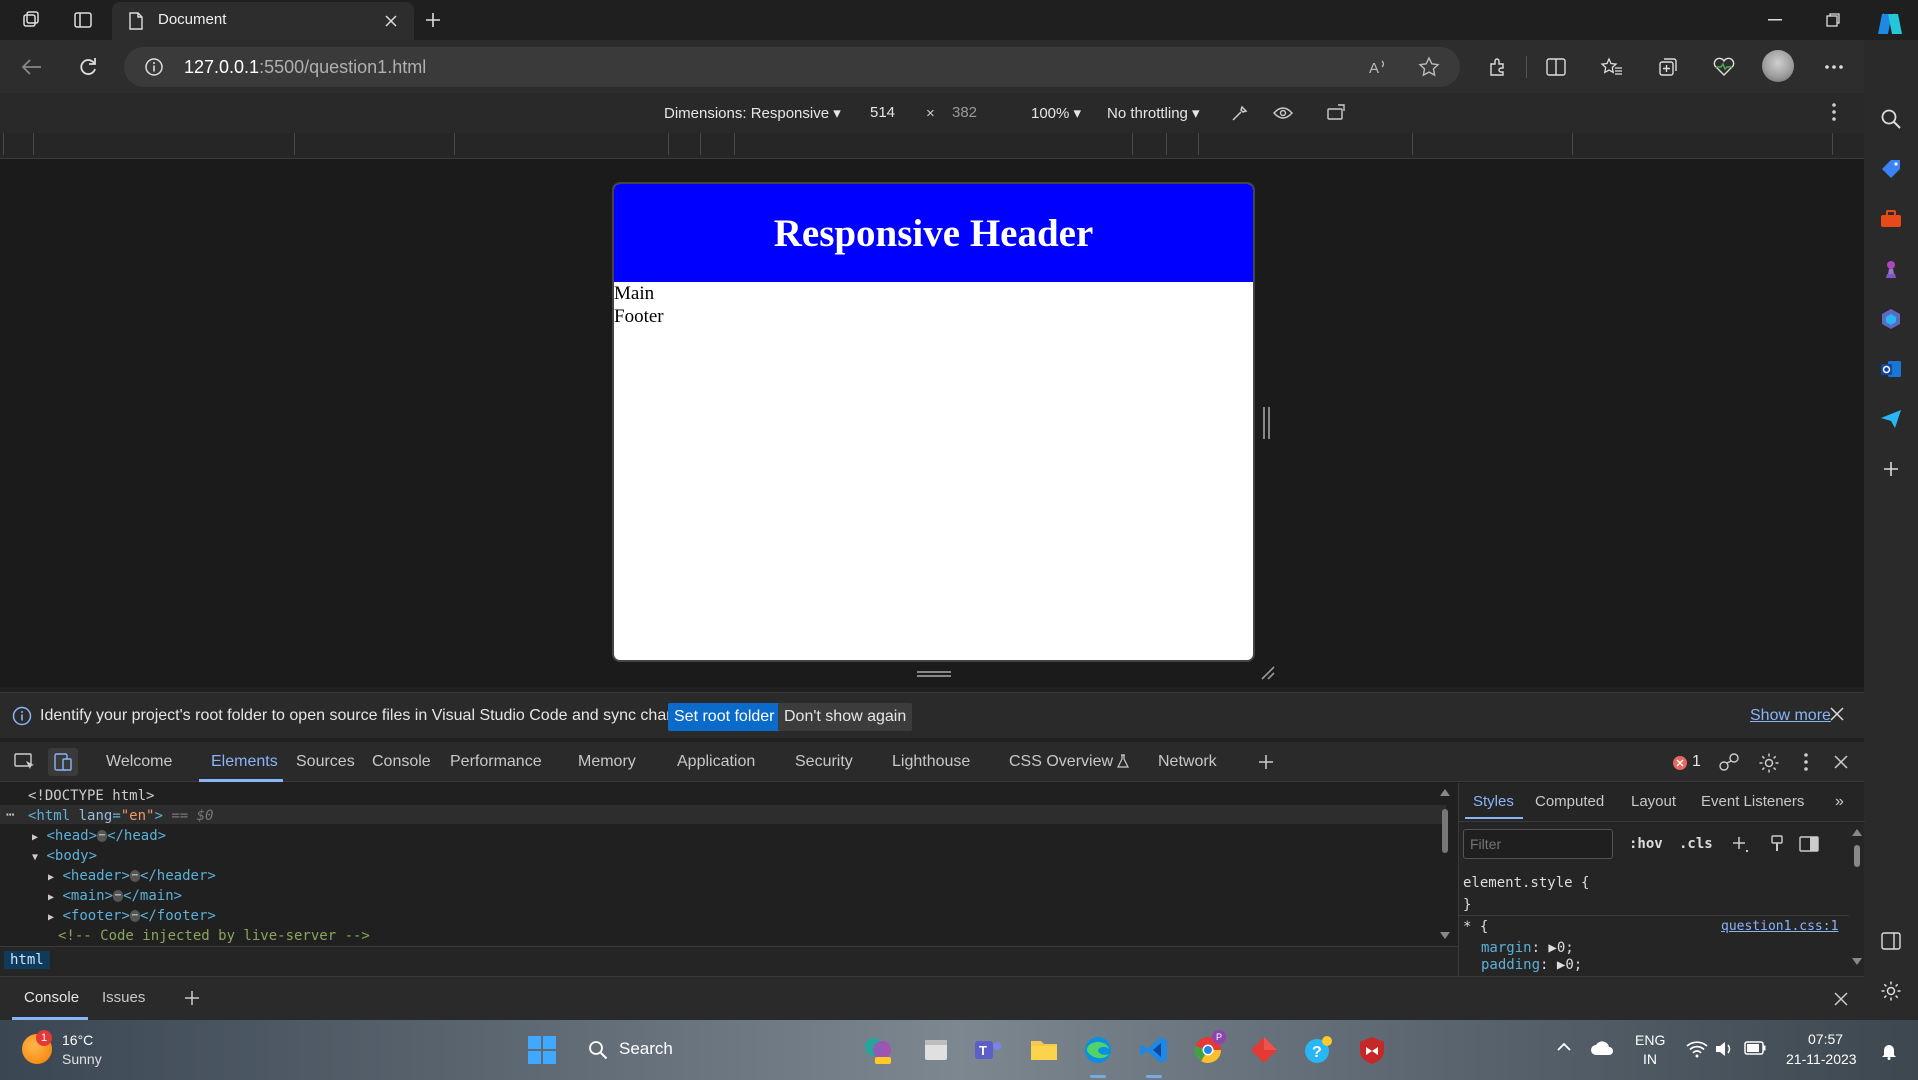  What do you see at coordinates (91, 796) in the screenshot?
I see `dom-doctype: <!DOCTYPE html>` at bounding box center [91, 796].